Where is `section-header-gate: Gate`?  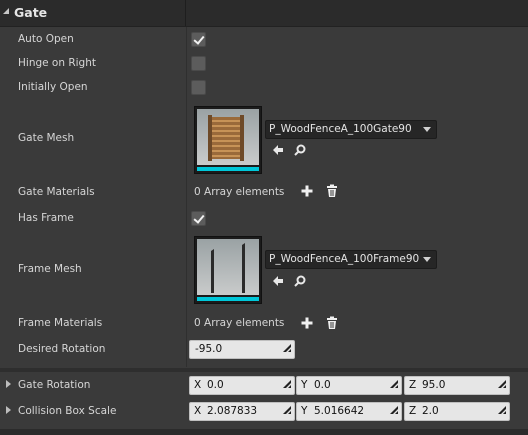
section-header-gate: Gate is located at coordinates (264, 13).